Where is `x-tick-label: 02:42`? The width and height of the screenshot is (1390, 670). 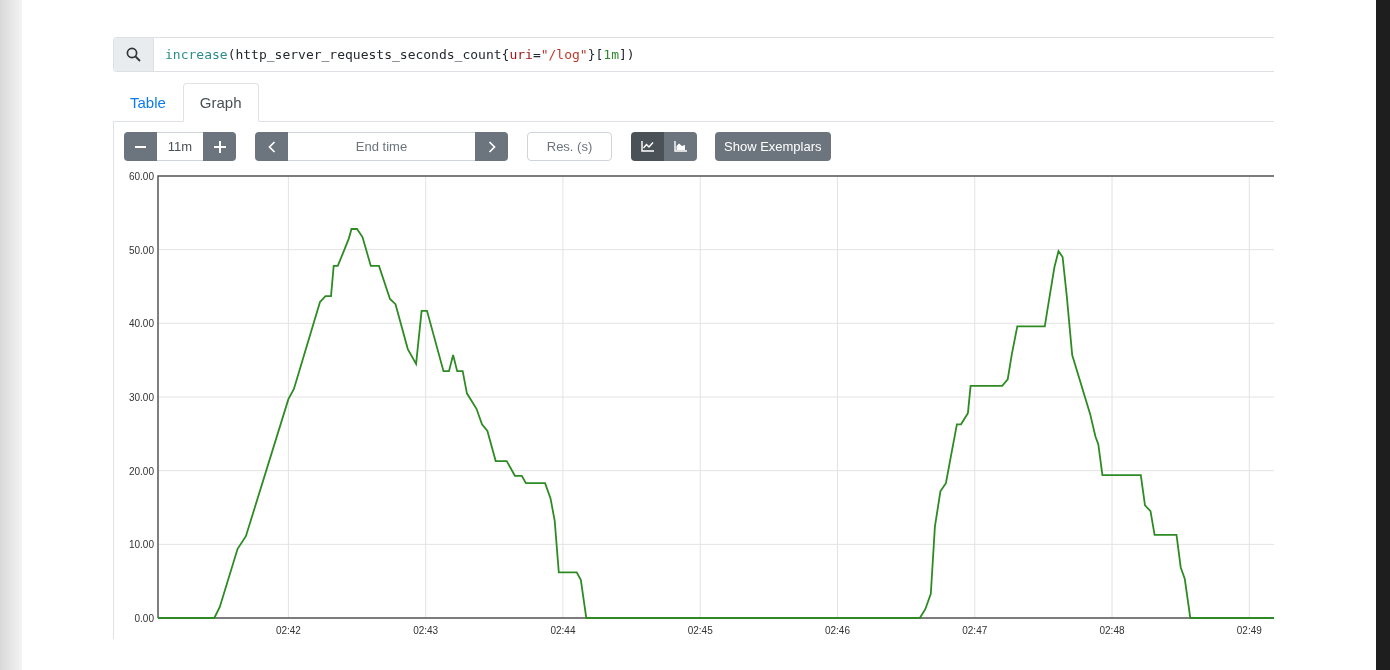
x-tick-label: 02:42 is located at coordinates (288, 630).